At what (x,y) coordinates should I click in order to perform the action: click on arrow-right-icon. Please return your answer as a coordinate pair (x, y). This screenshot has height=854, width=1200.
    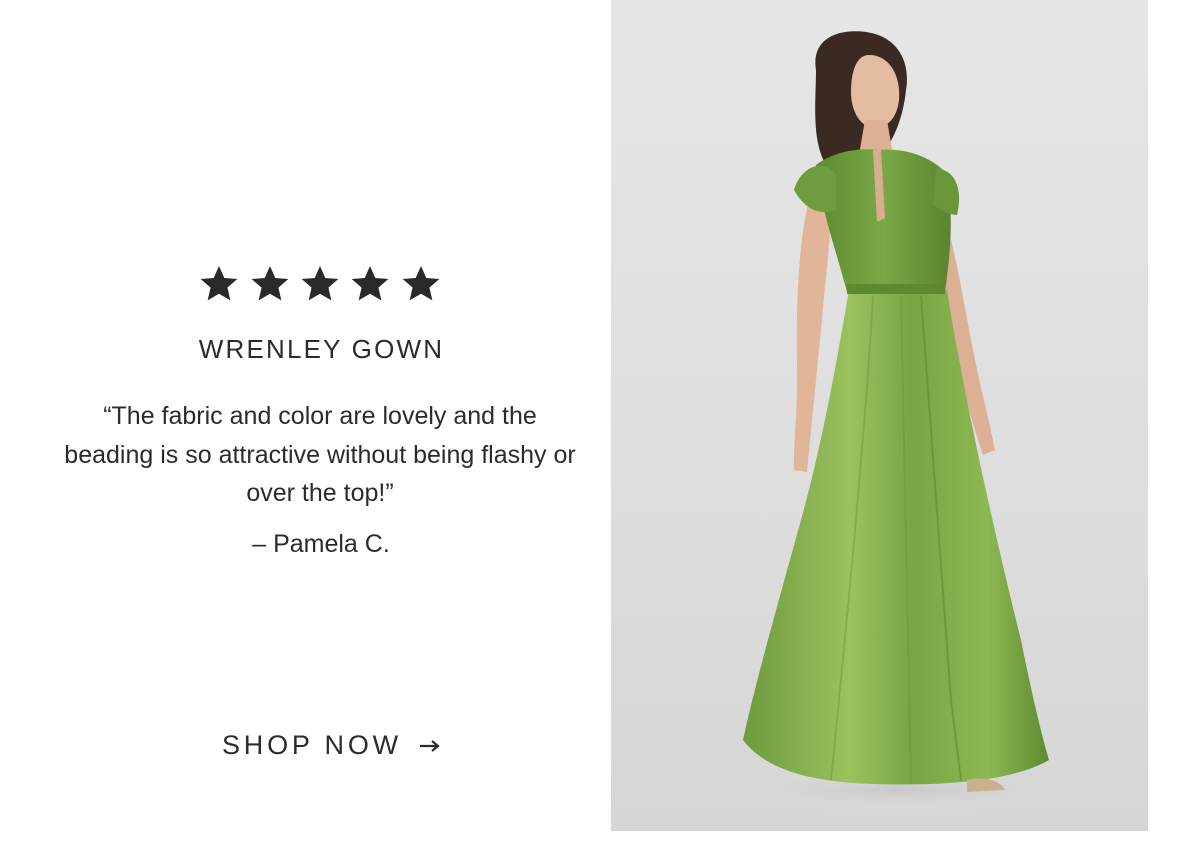
    Looking at the image, I should click on (430, 746).